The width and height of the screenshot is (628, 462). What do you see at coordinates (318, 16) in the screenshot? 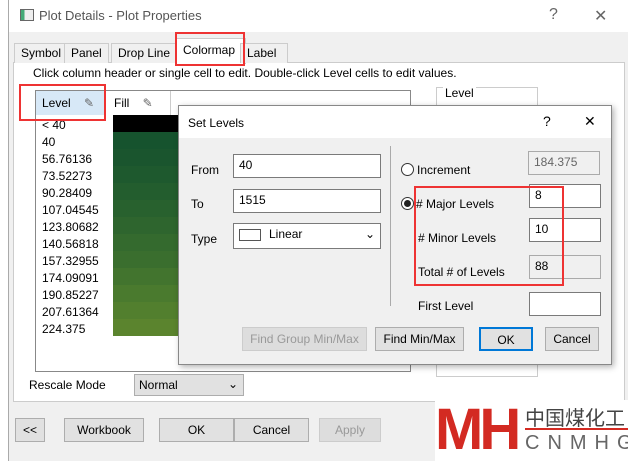
I see `title-bar: Plot Details - Plot Properties ? ✕` at bounding box center [318, 16].